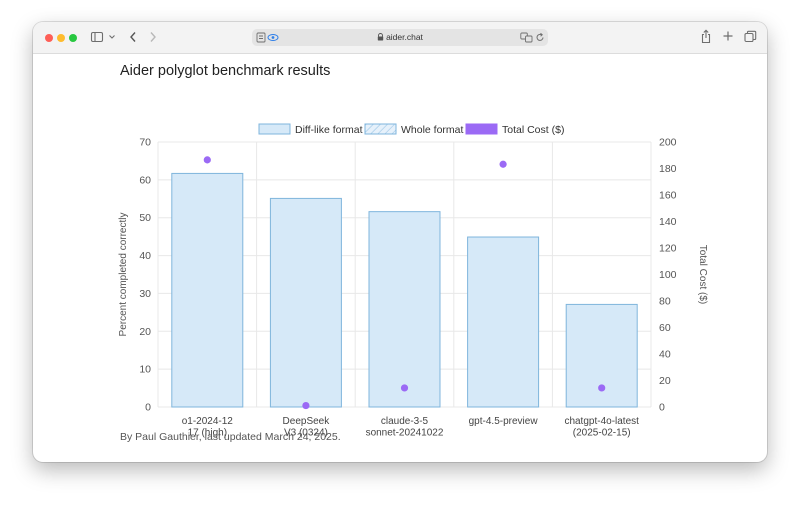 Image resolution: width=800 pixels, height=506 pixels. Describe the element at coordinates (728, 36) in the screenshot. I see `new-tab-icon` at that location.